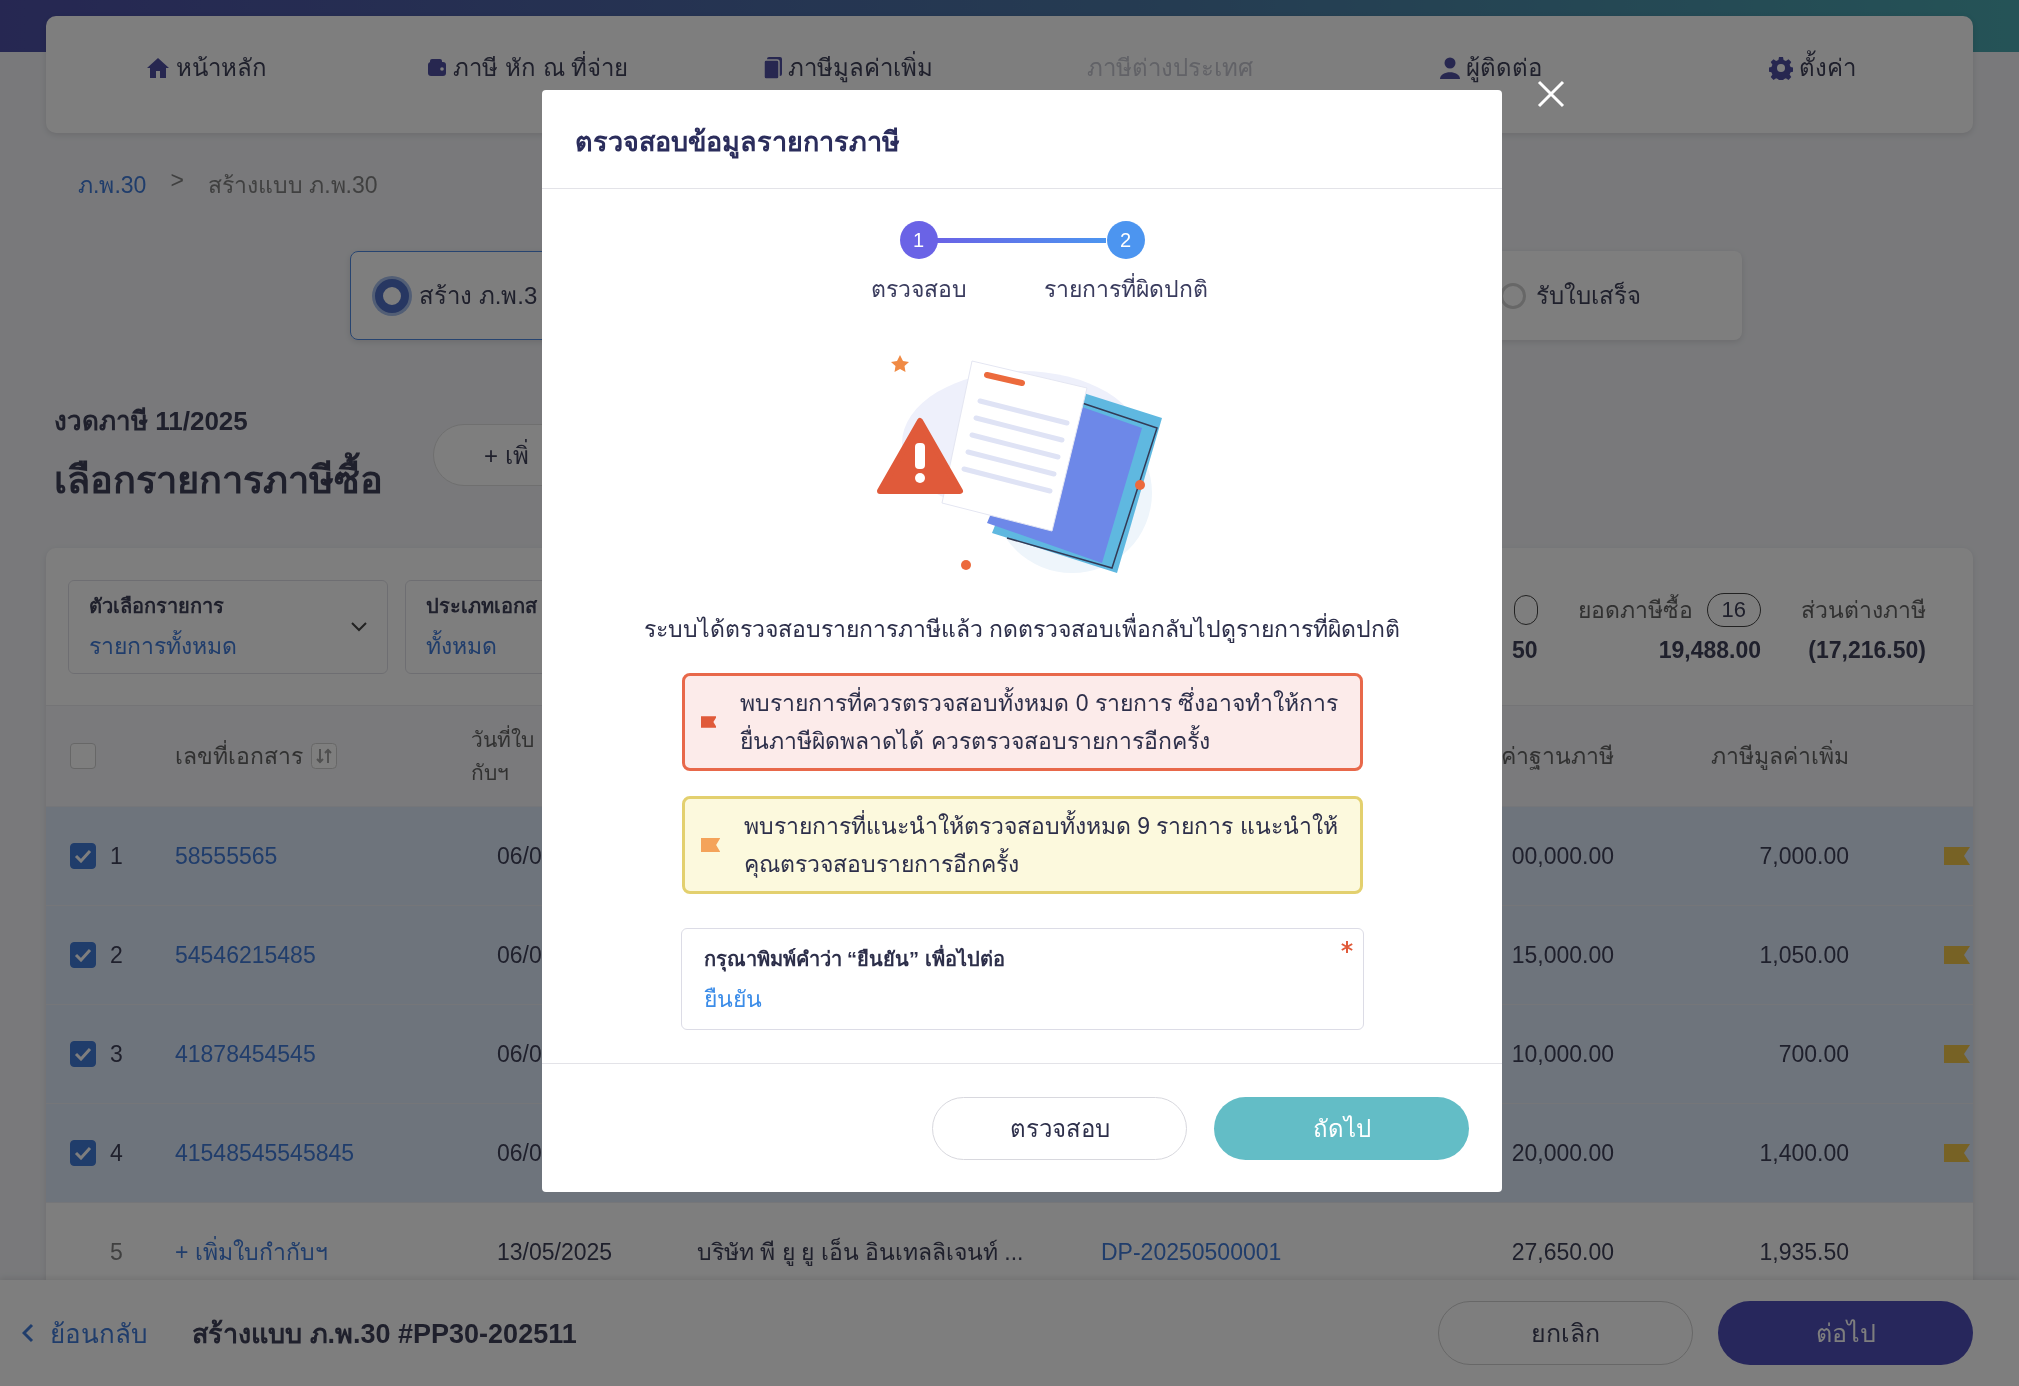  What do you see at coordinates (239, 756) in the screenshot?
I see `column-header: เลขที่เอกสาร` at bounding box center [239, 756].